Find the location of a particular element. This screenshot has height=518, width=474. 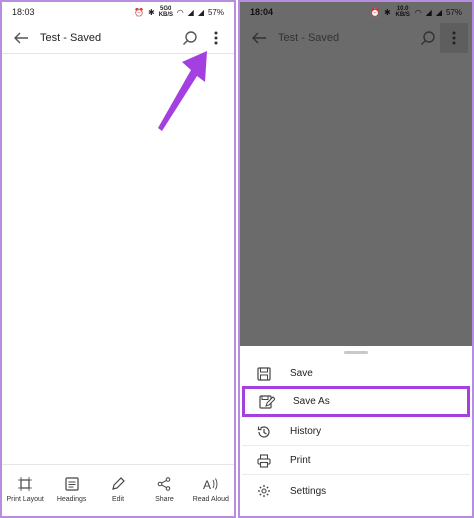

menu-item-label: Save As is located at coordinates (311, 401).